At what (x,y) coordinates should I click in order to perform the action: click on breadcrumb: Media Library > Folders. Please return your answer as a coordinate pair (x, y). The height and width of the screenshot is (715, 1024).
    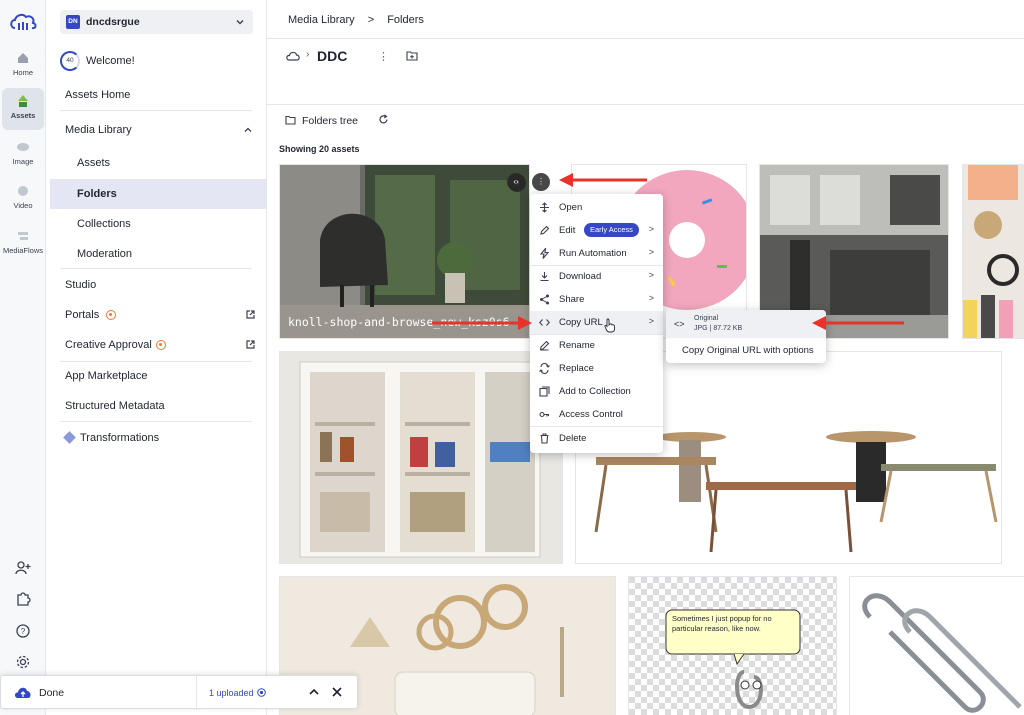
    Looking at the image, I should click on (361, 20).